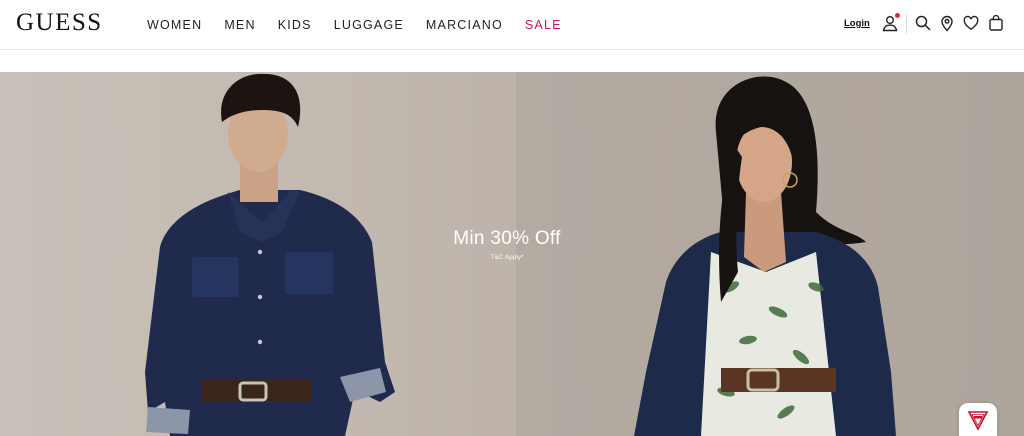  I want to click on bag-icon, so click(996, 23).